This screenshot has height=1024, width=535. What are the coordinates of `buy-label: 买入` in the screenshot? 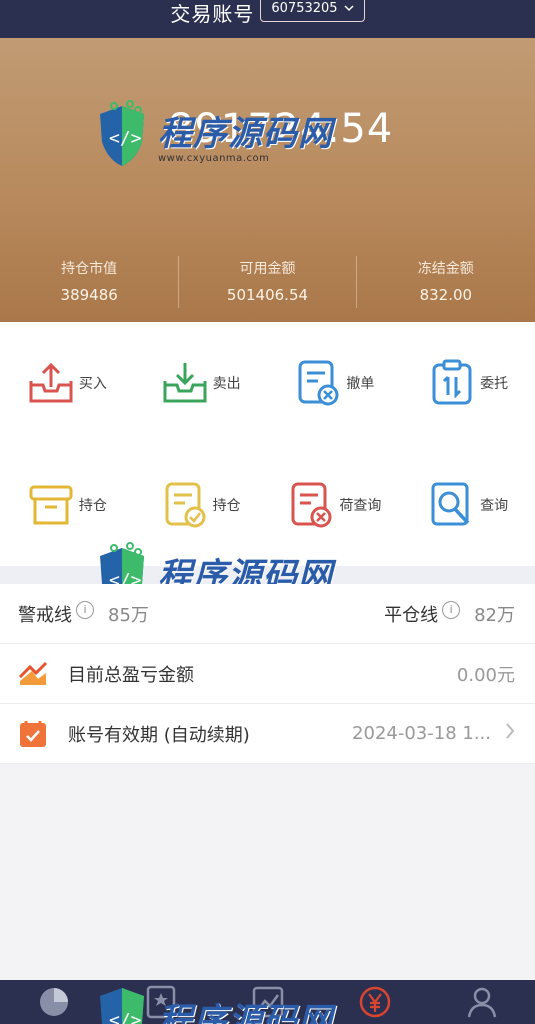 It's located at (92, 384).